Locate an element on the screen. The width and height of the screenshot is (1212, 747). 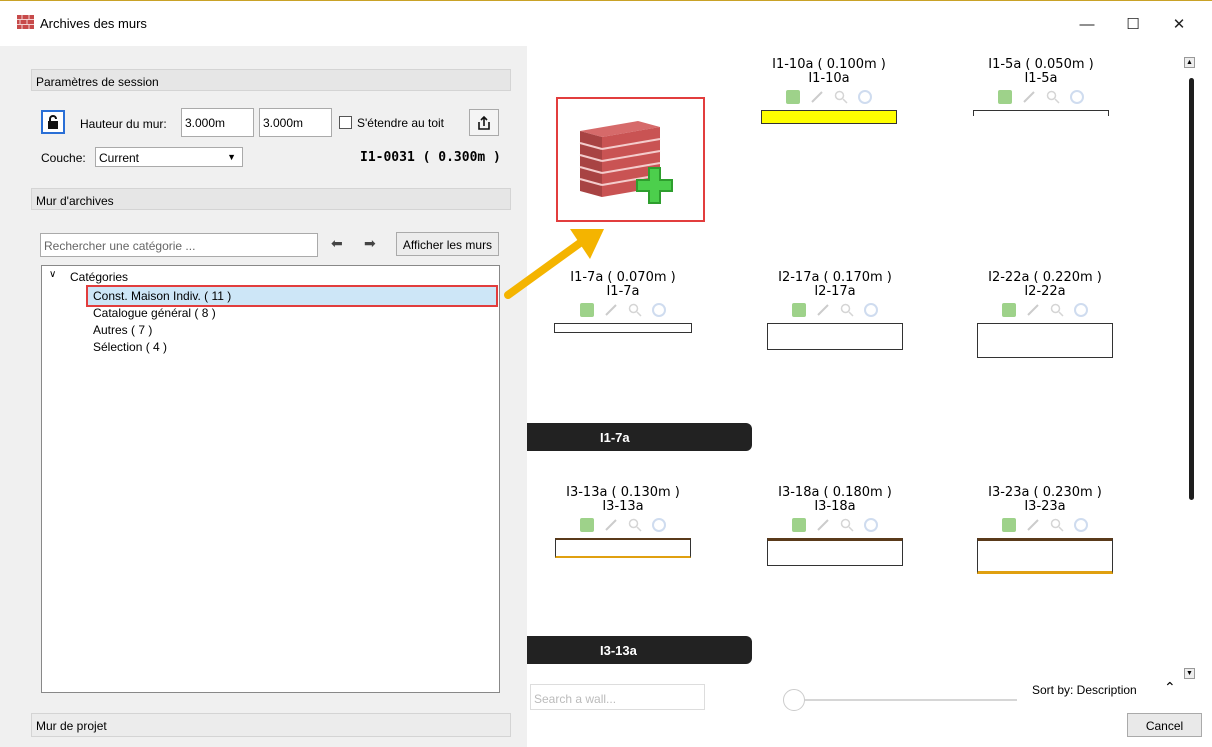
window-title: Archives des murs is located at coordinates (93, 23).